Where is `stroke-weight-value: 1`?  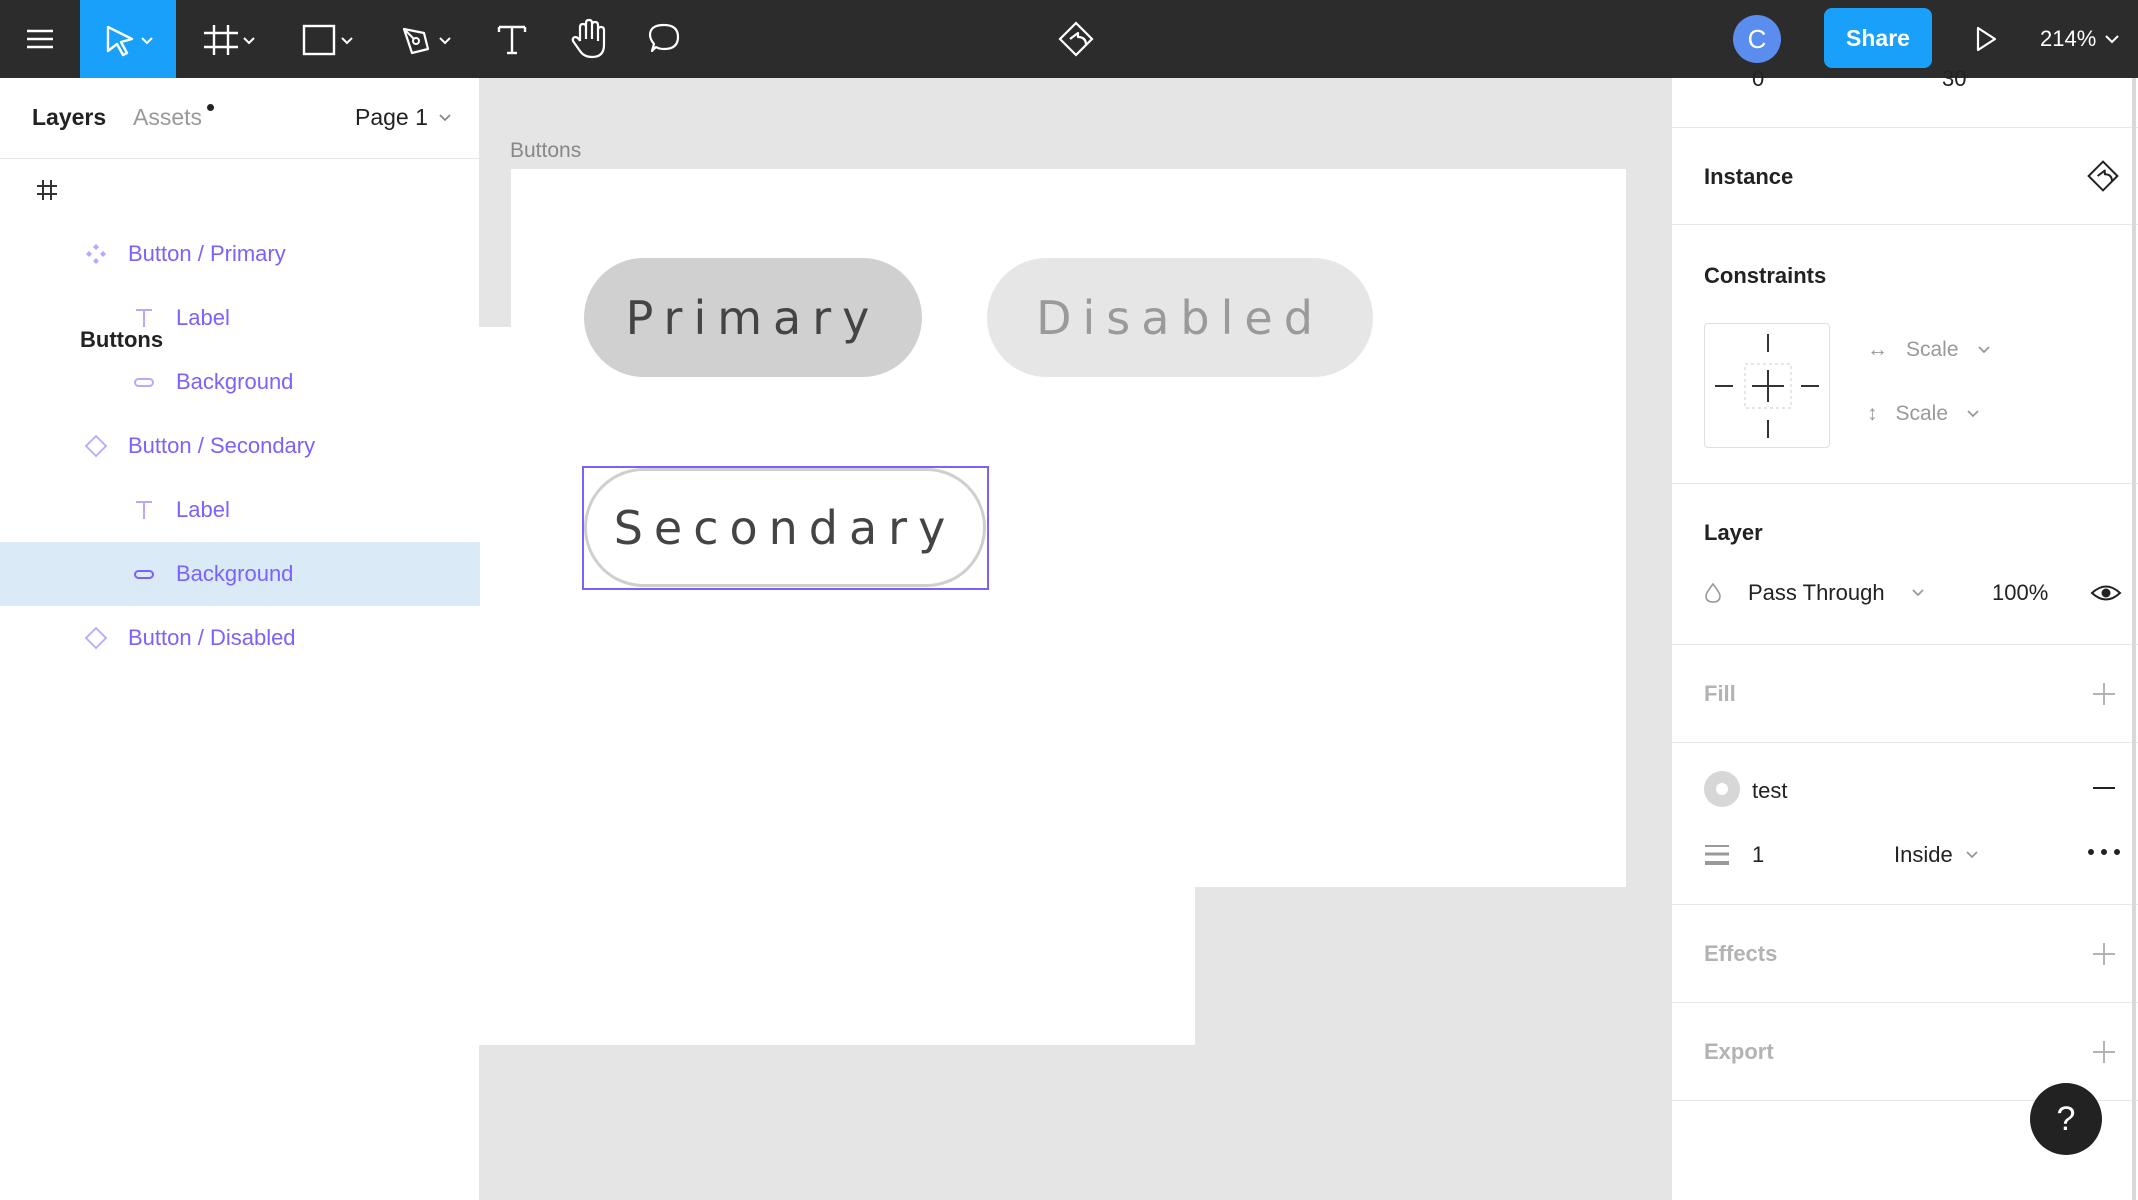 stroke-weight-value: 1 is located at coordinates (1758, 855).